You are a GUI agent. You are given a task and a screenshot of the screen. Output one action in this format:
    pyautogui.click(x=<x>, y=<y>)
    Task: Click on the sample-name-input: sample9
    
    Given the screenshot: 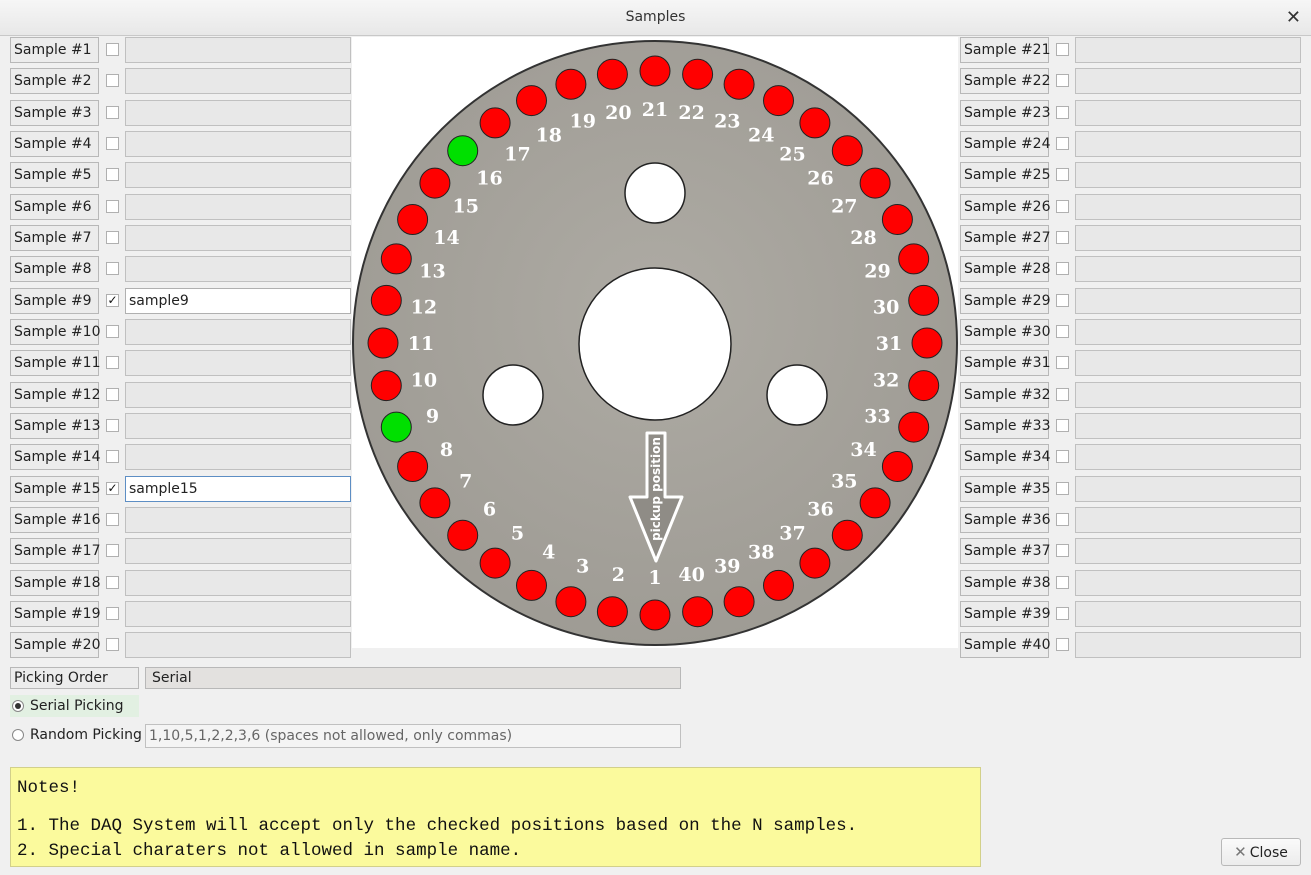 What is the action you would take?
    pyautogui.click(x=238, y=301)
    